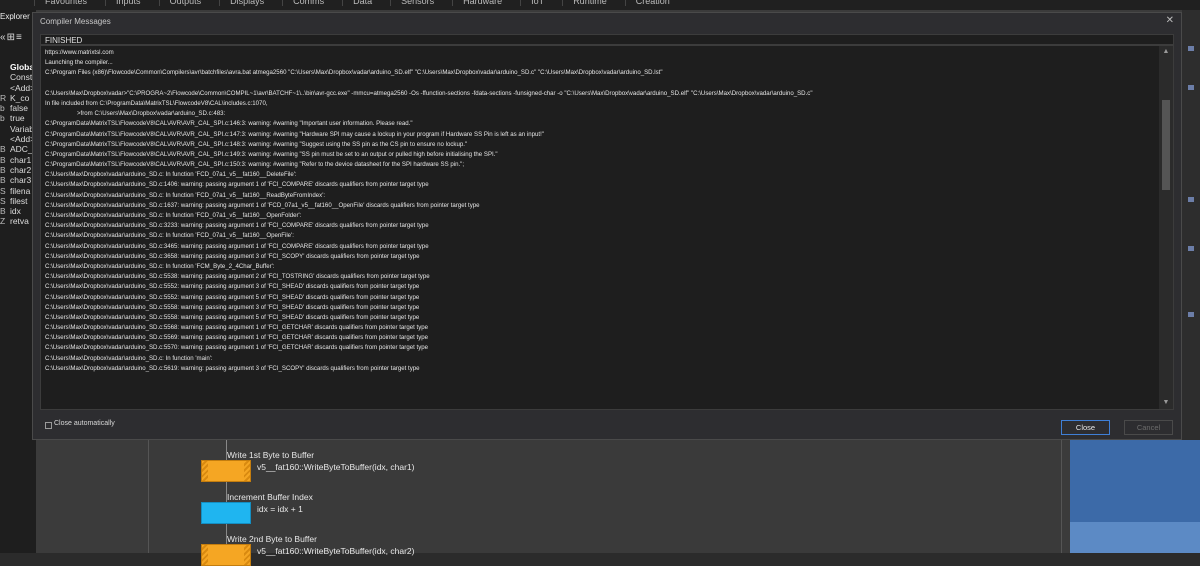  Describe the element at coordinates (18, 98) in the screenshot. I see `explorer-item: R K_co` at that location.